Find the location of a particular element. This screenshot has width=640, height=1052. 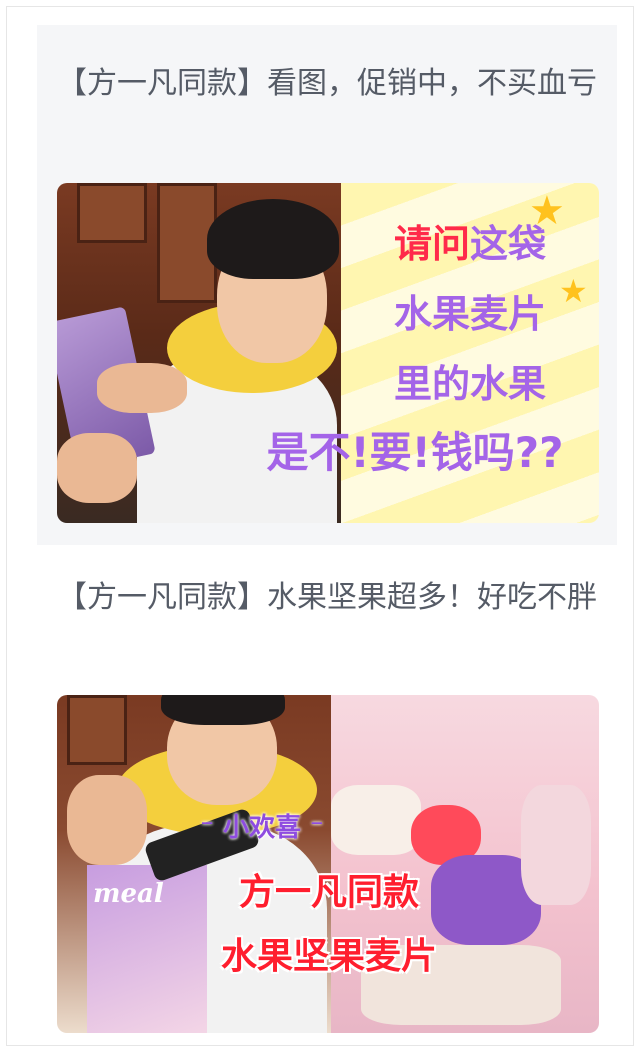

overlay-line-1: 方一凡同款 is located at coordinates (328, 892).